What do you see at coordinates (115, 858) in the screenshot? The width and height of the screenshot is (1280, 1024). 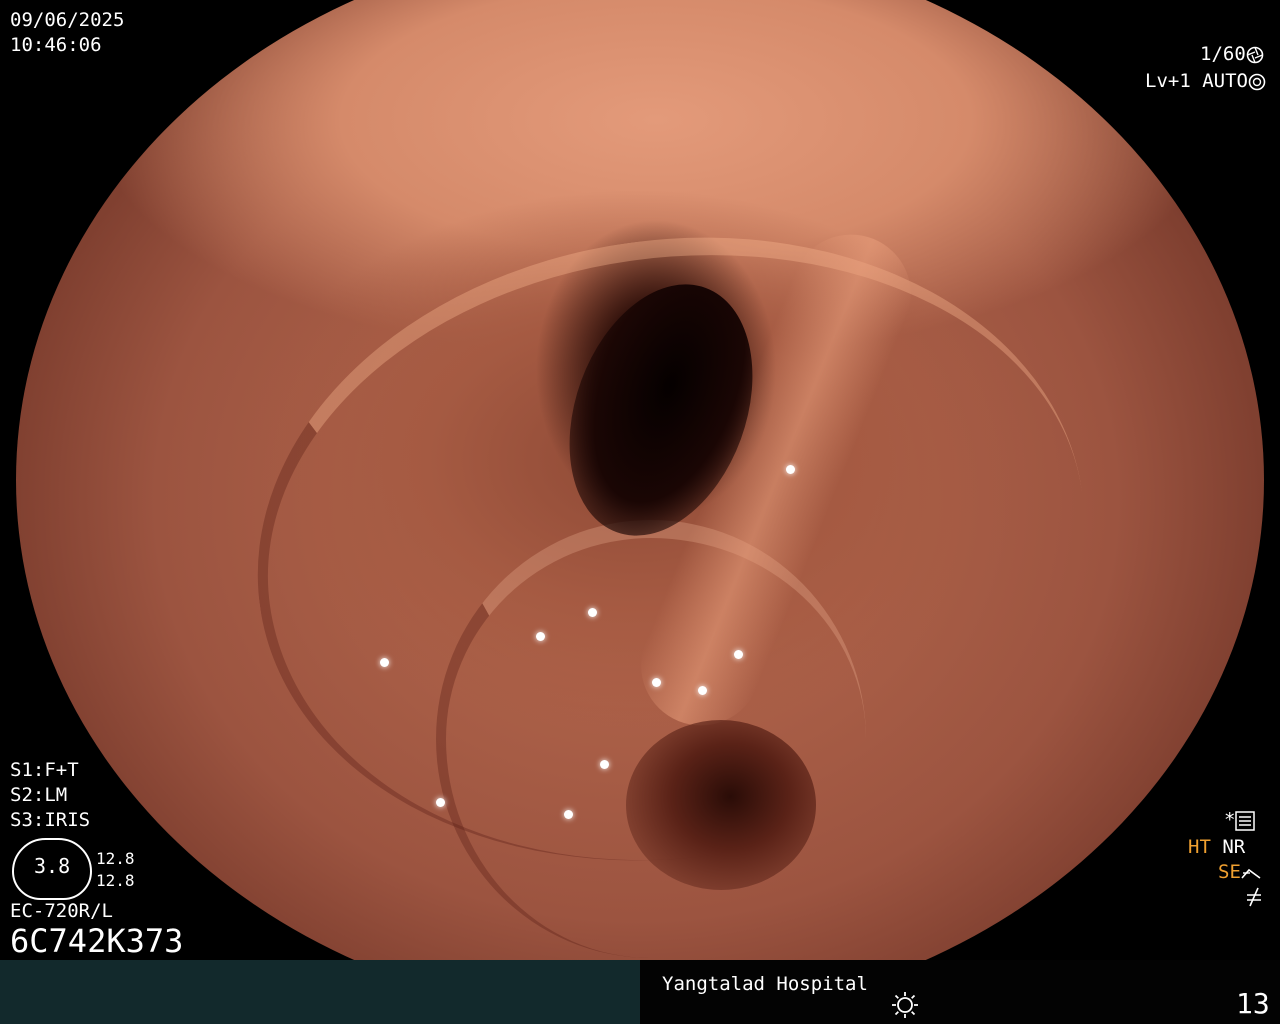 I see `gauge-top-value: 12.8` at bounding box center [115, 858].